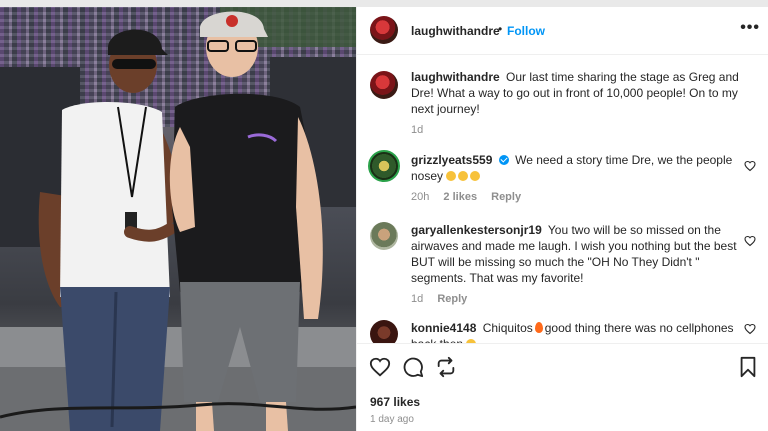 Image resolution: width=768 pixels, height=431 pixels. Describe the element at coordinates (451, 160) in the screenshot. I see `comment-username: grizzlyeats559` at that location.